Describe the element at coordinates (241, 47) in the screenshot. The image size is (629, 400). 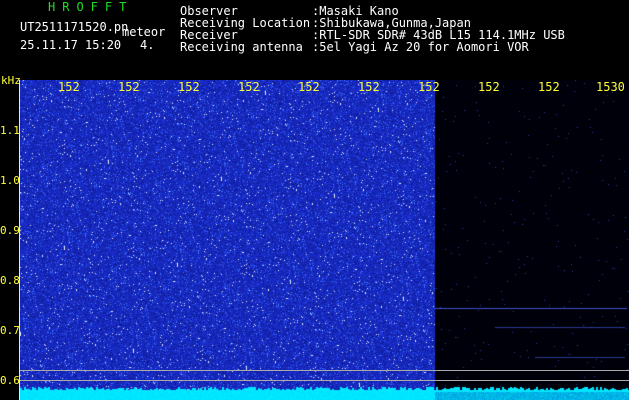
I see `antenna-label: Receiving antenna` at that location.